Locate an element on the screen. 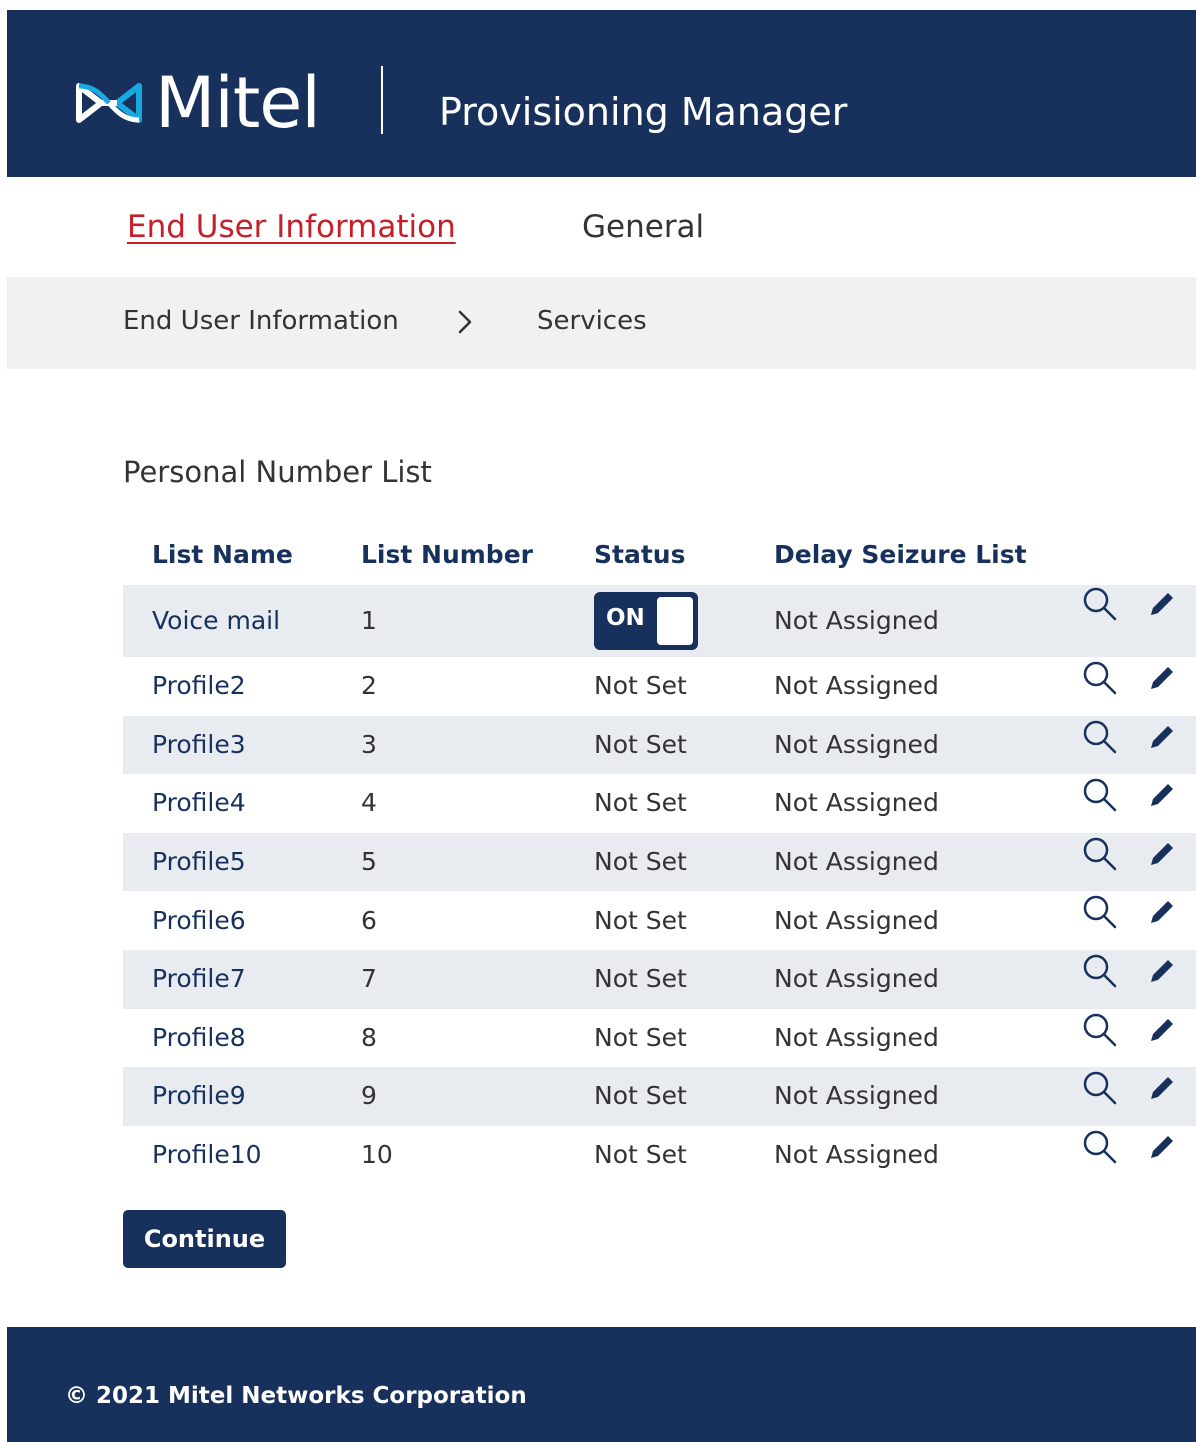  column-header-delay-seizure-list: Delay Seizure List is located at coordinates (900, 554).